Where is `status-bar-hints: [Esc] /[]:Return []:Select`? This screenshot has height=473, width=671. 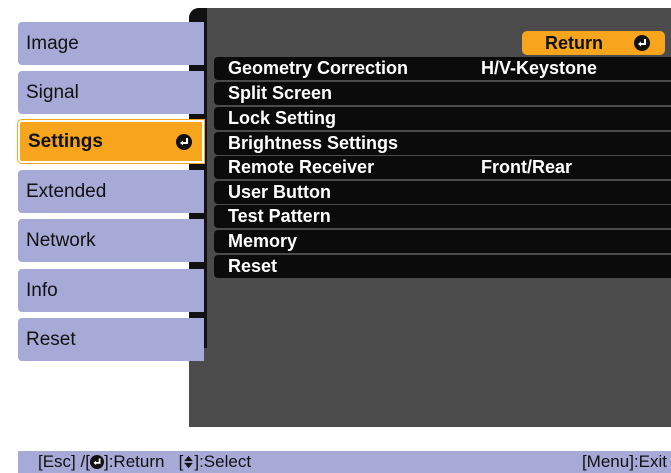 status-bar-hints: [Esc] /[]:Return []:Select is located at coordinates (144, 462).